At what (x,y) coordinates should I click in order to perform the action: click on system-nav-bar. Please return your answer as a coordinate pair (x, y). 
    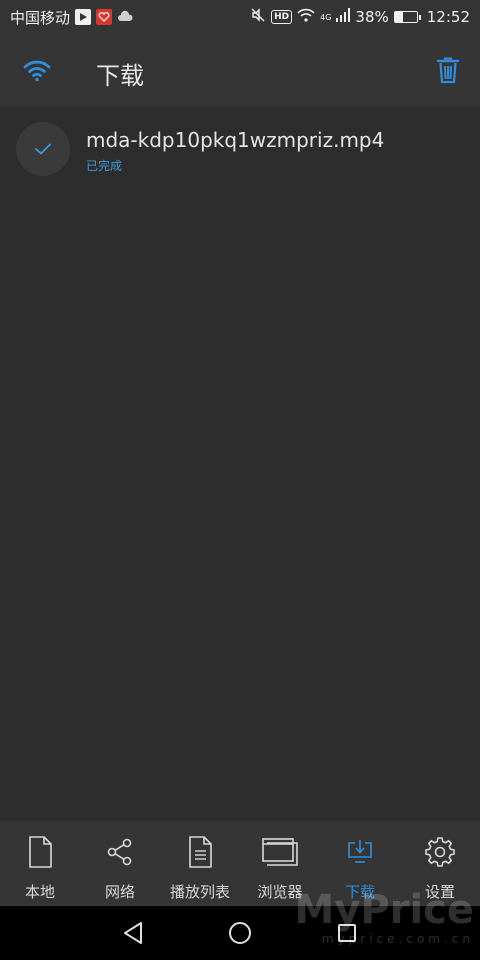
    Looking at the image, I should click on (240, 933).